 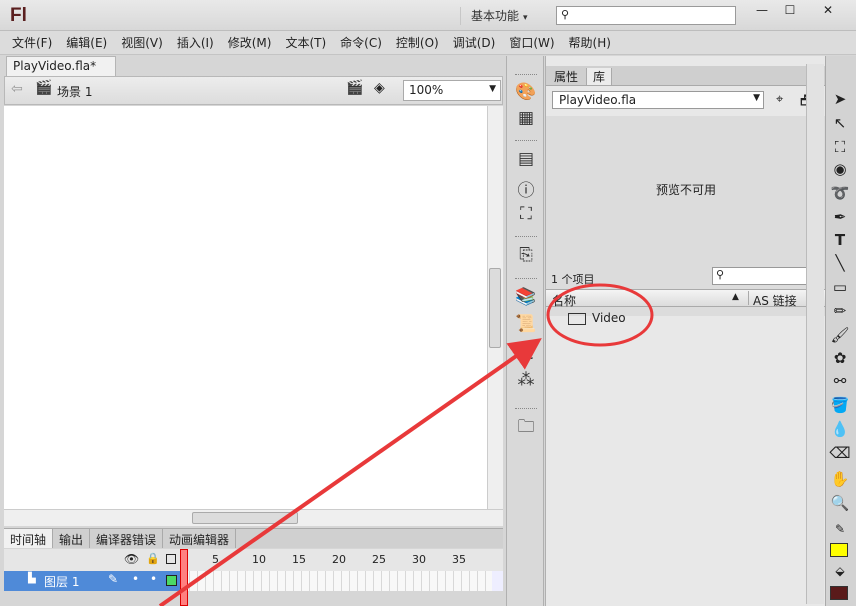 I want to click on vertical-scrollbar, so click(x=495, y=307).